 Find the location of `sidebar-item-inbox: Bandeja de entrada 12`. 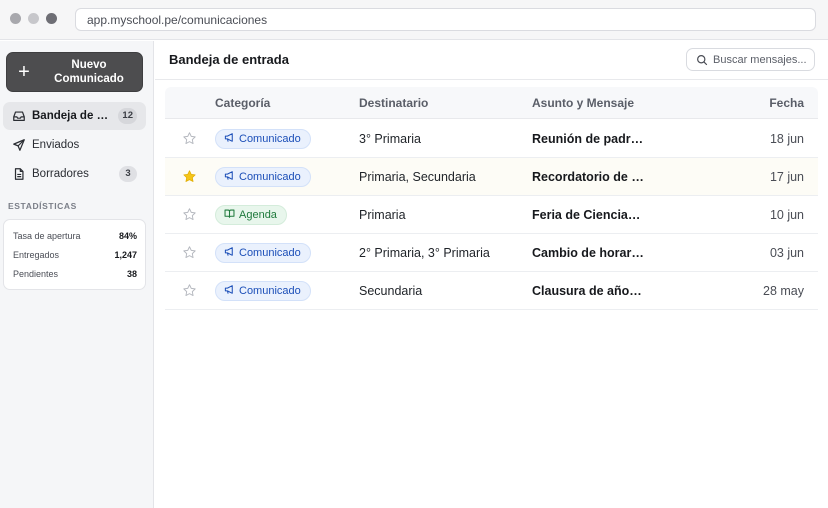

sidebar-item-inbox: Bandeja de entrada 12 is located at coordinates (74, 116).